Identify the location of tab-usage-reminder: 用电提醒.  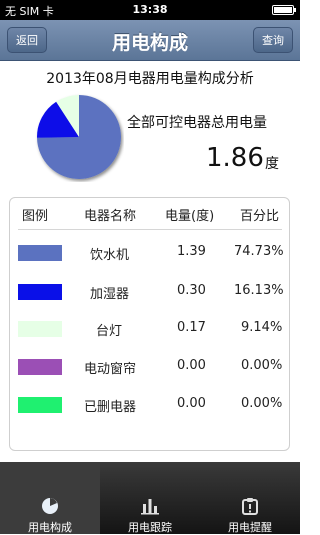
(250, 498).